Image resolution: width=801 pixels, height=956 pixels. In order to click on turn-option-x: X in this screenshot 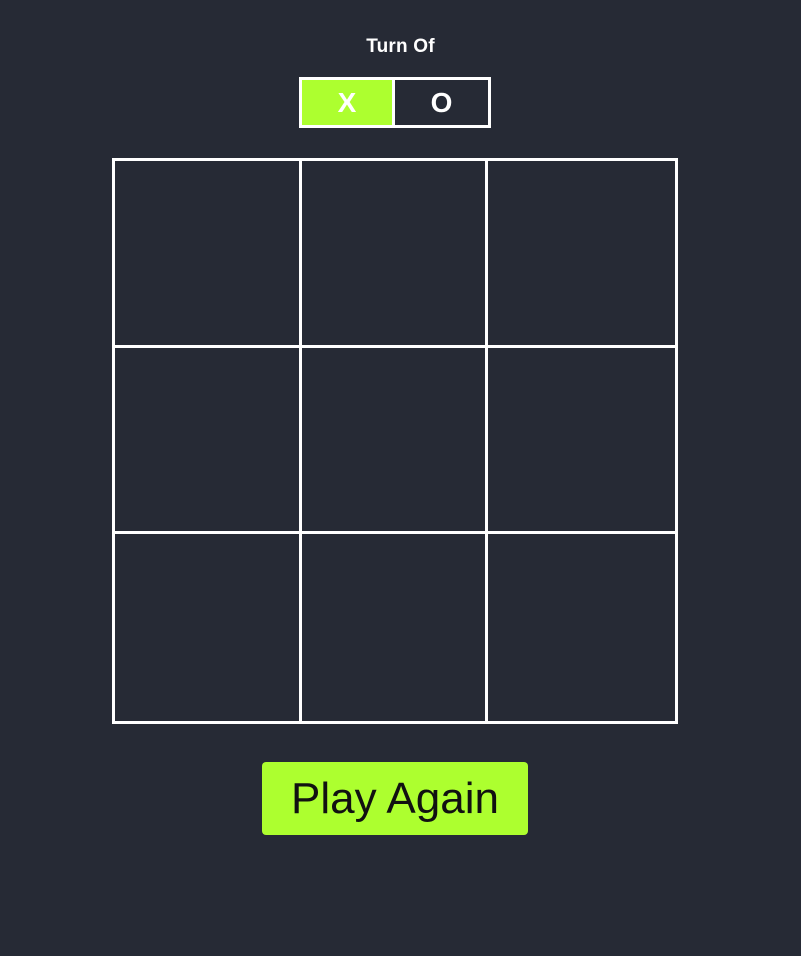, I will do `click(347, 102)`.